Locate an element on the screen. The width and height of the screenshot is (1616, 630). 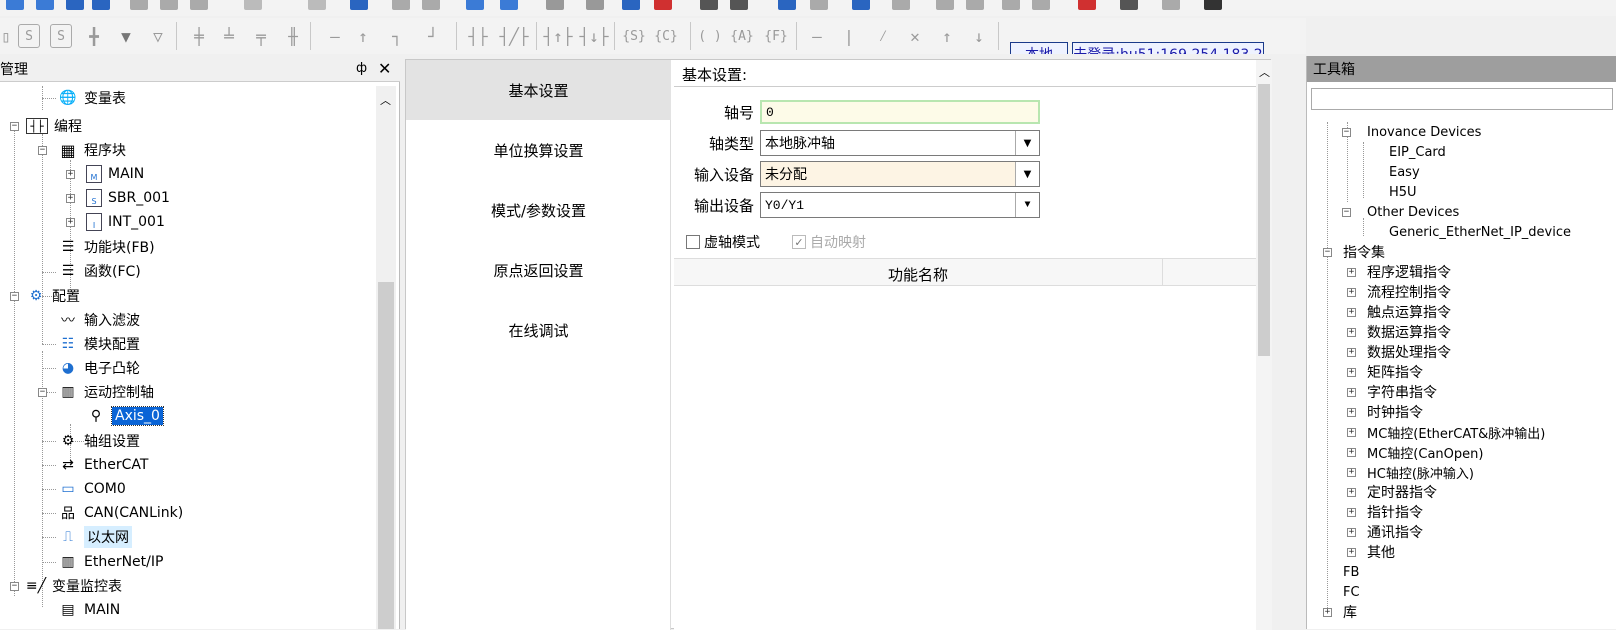
toolbox-other-devices: Other Devices is located at coordinates (1413, 212).